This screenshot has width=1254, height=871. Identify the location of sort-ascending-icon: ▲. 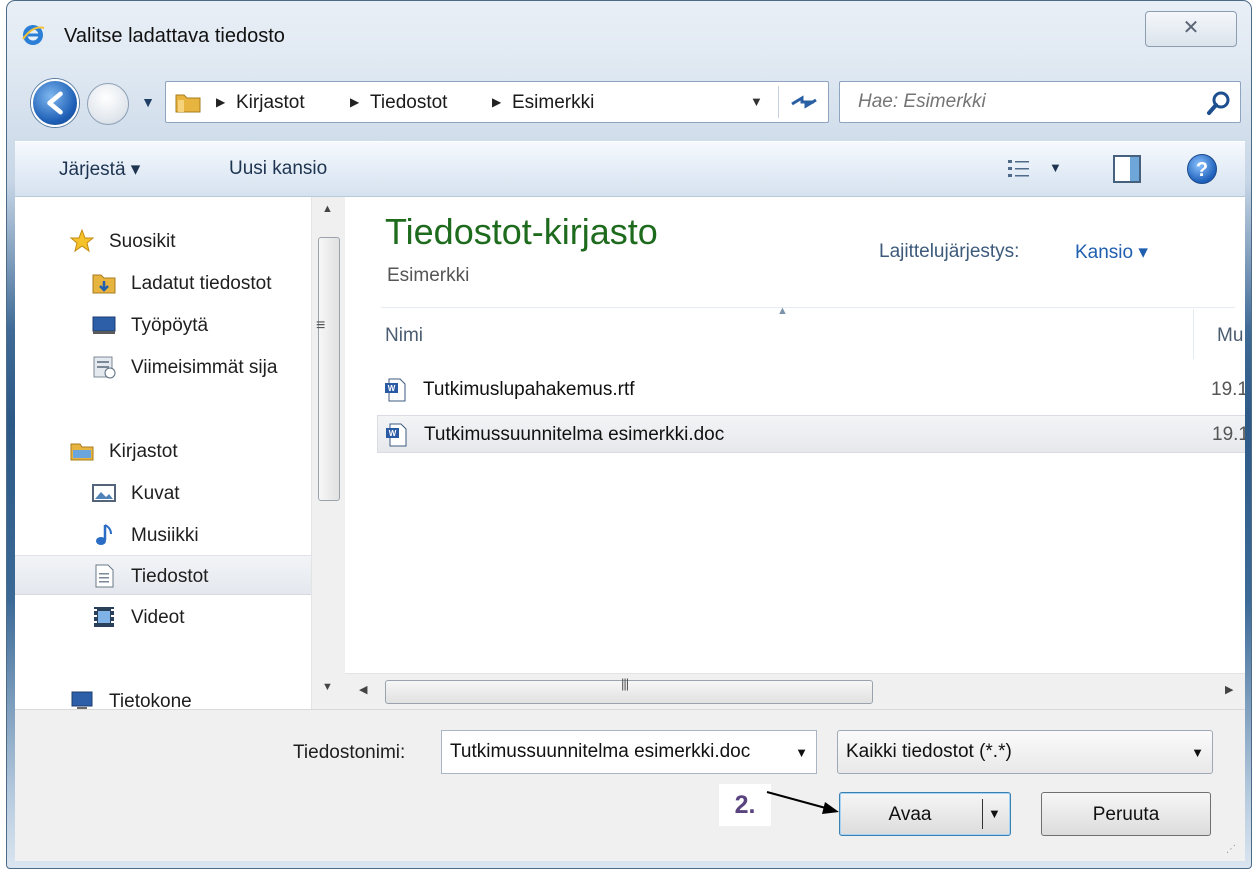
(782, 311).